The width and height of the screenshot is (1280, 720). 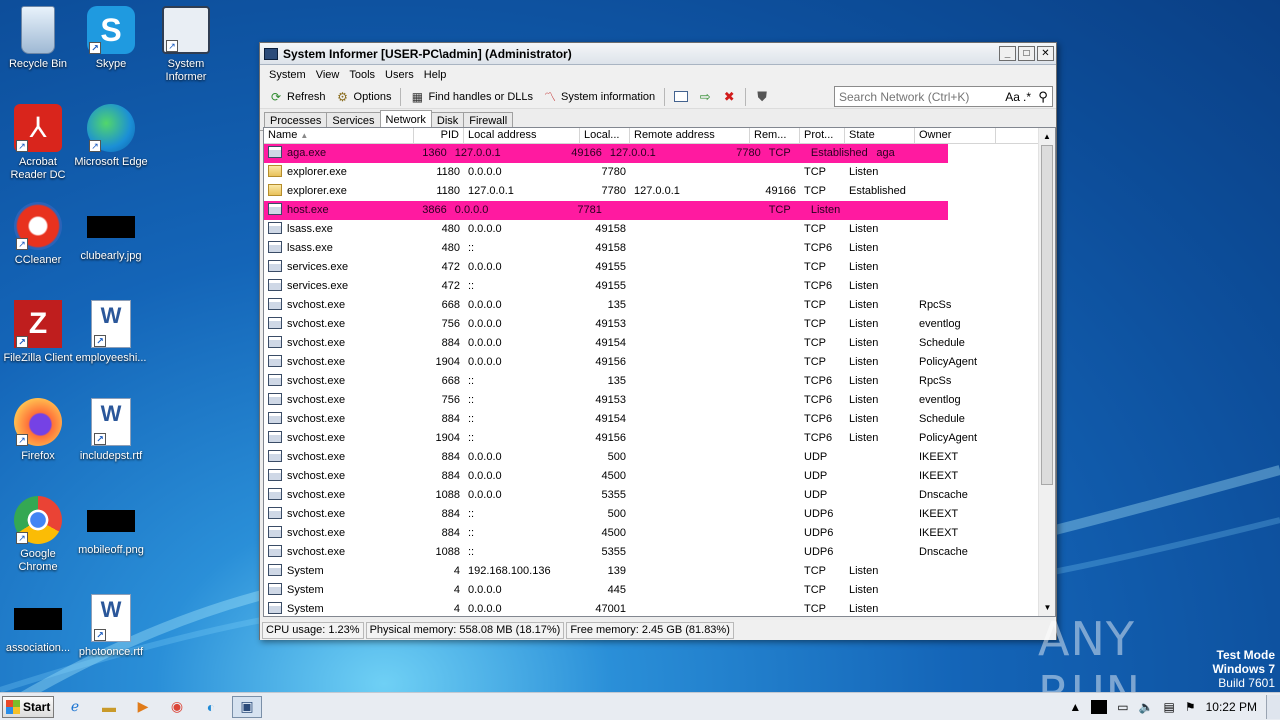 I want to click on menu-tools: Tools, so click(x=362, y=75).